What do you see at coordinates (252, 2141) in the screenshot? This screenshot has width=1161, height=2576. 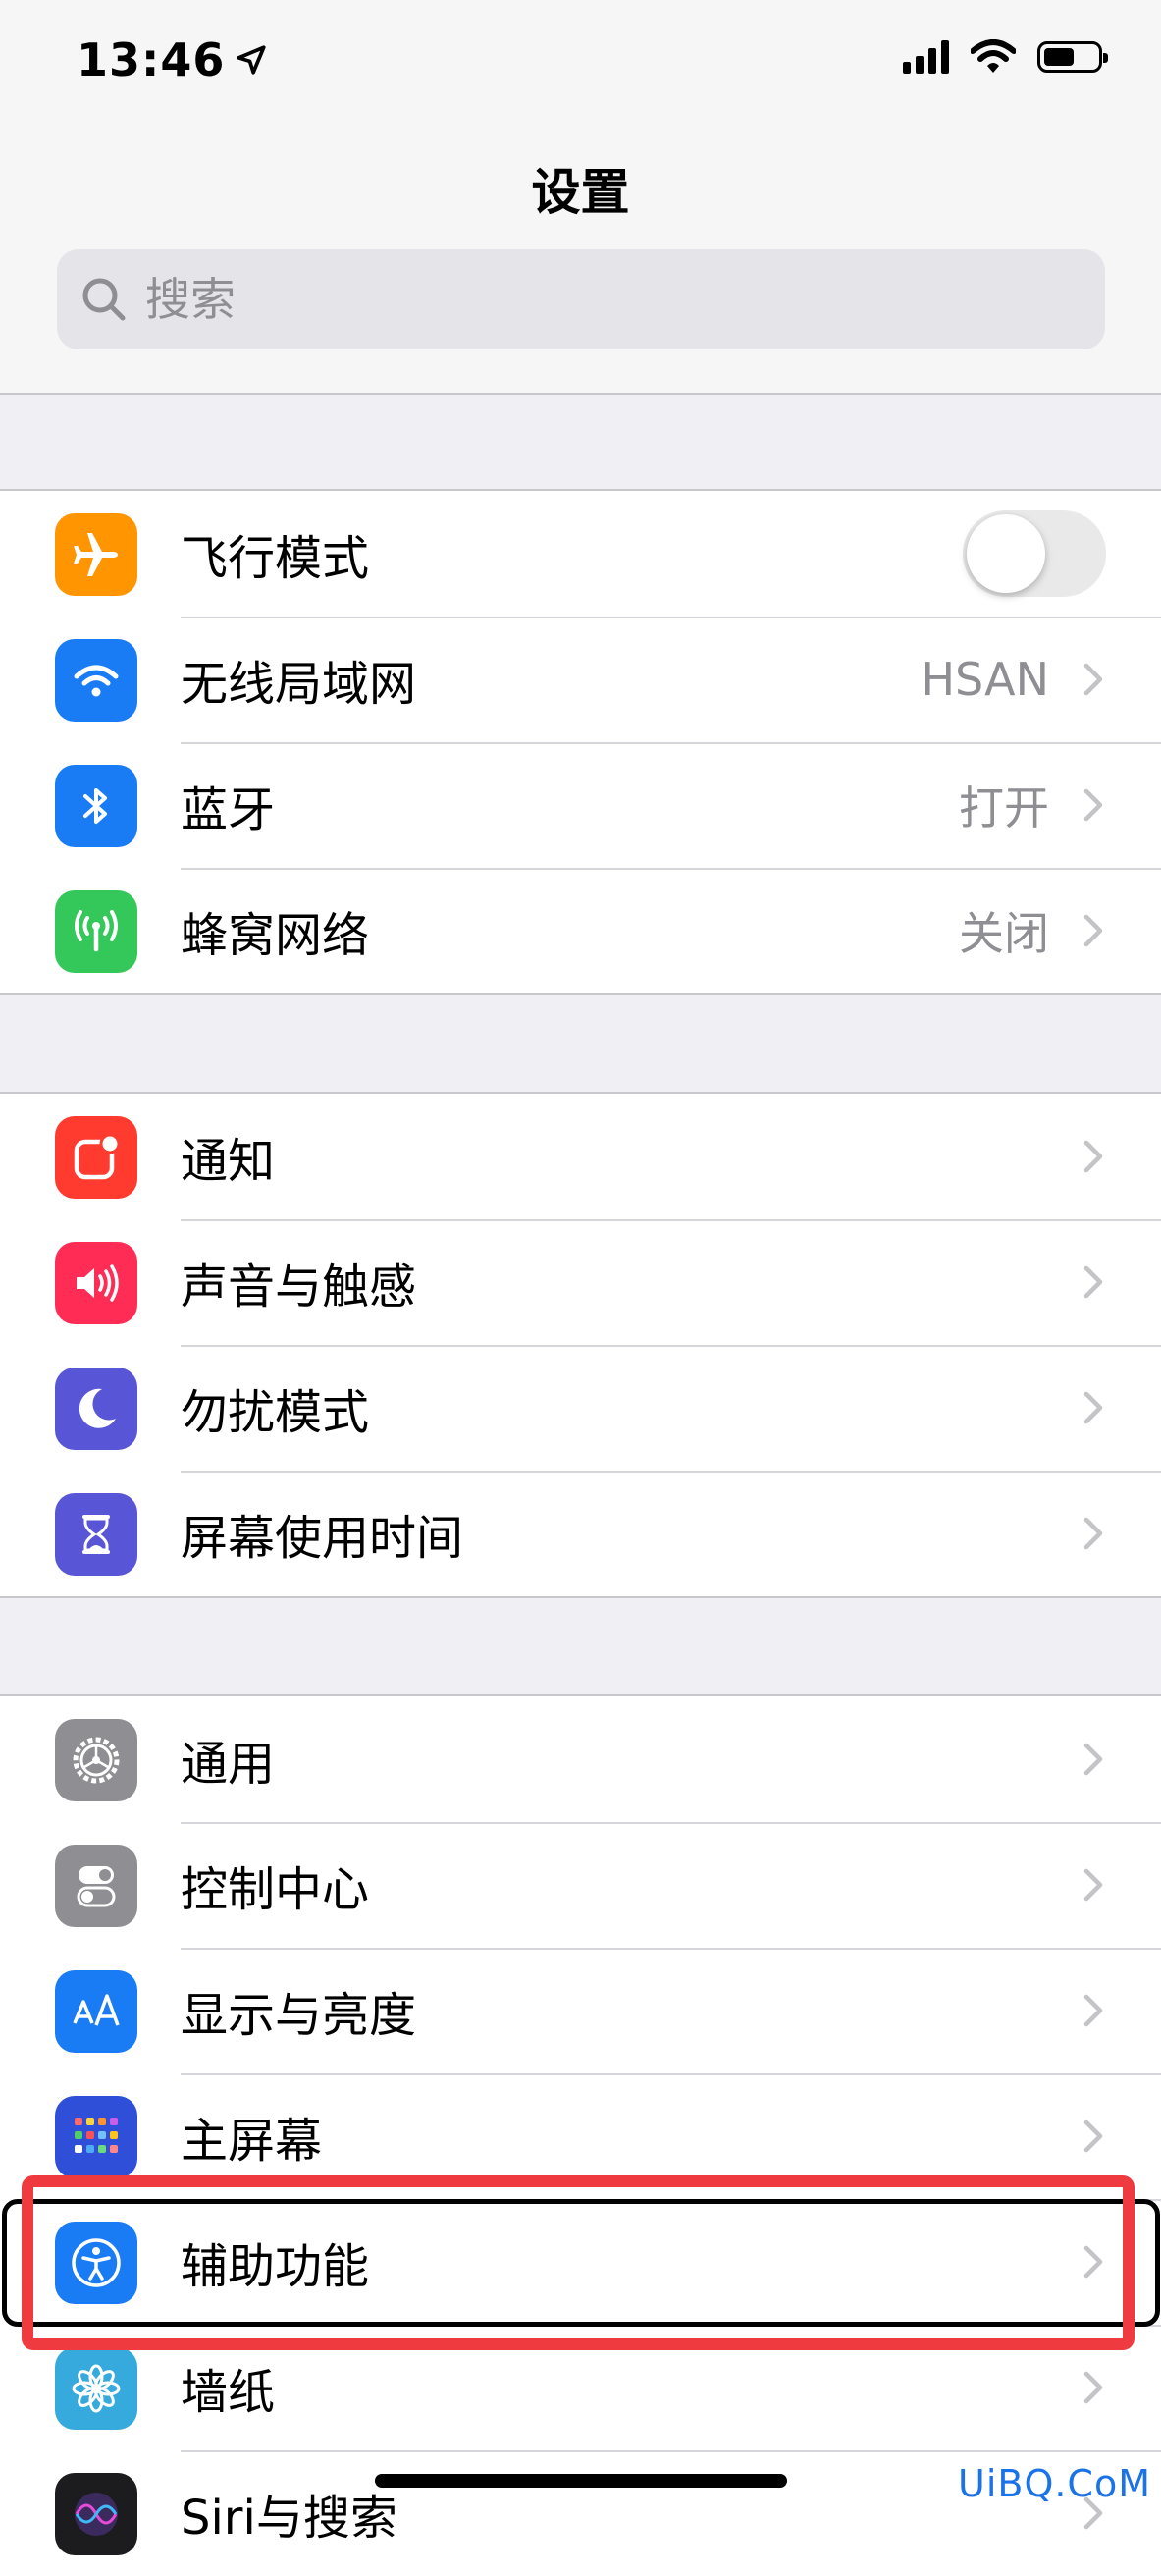 I see `settings-row-label: 主屏幕` at bounding box center [252, 2141].